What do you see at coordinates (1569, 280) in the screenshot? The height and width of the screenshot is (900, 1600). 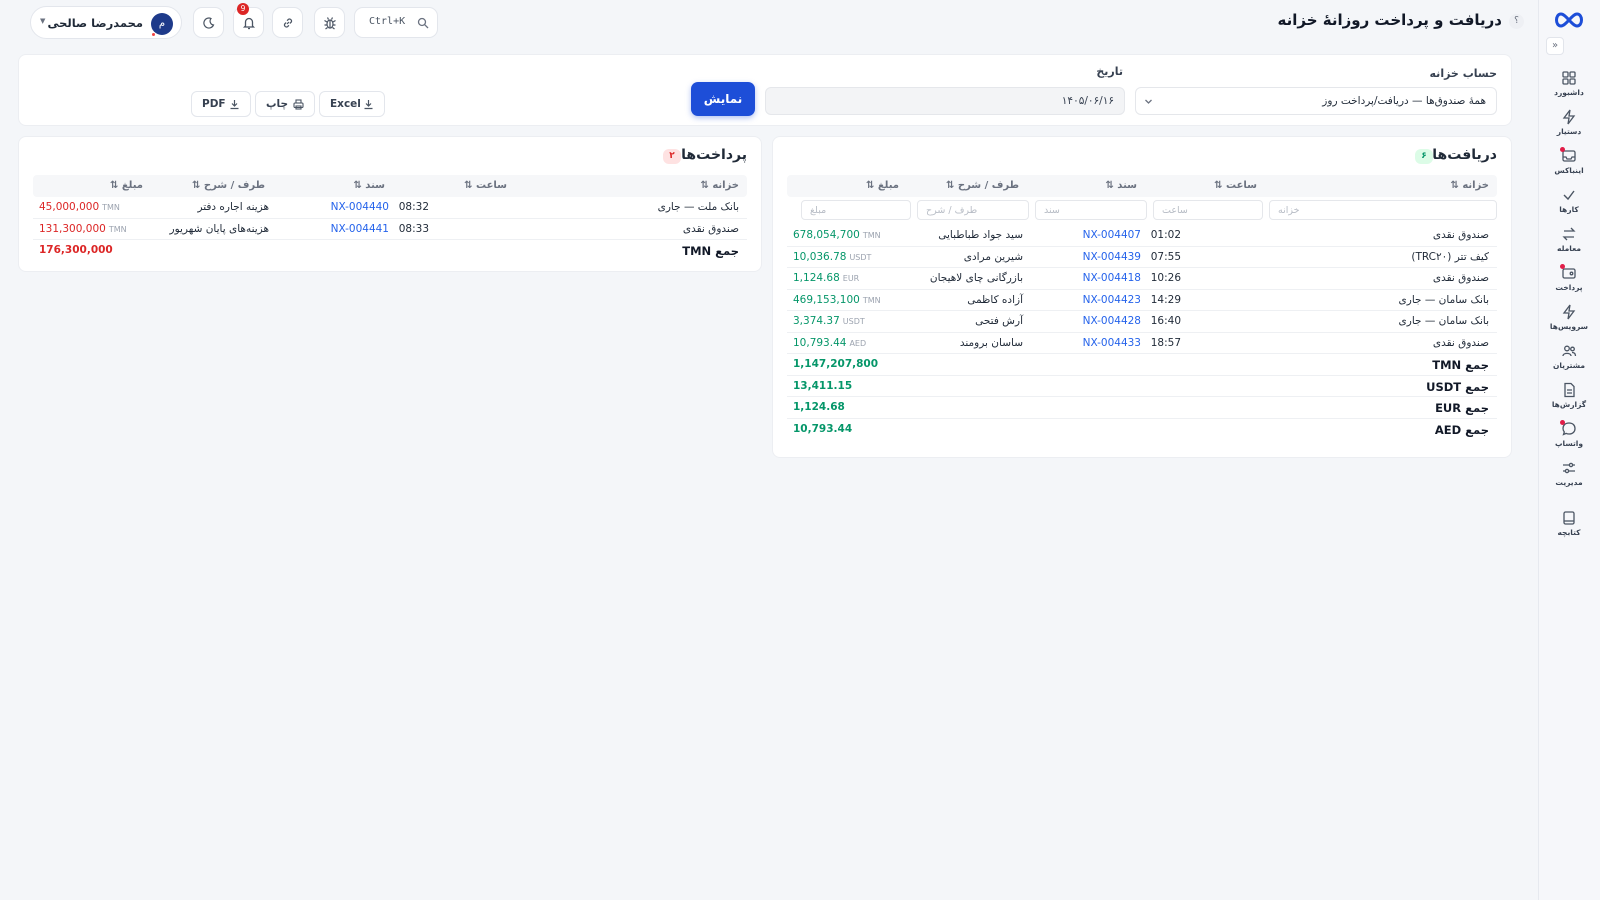 I see `sidebar-item-payment: پرداخت` at bounding box center [1569, 280].